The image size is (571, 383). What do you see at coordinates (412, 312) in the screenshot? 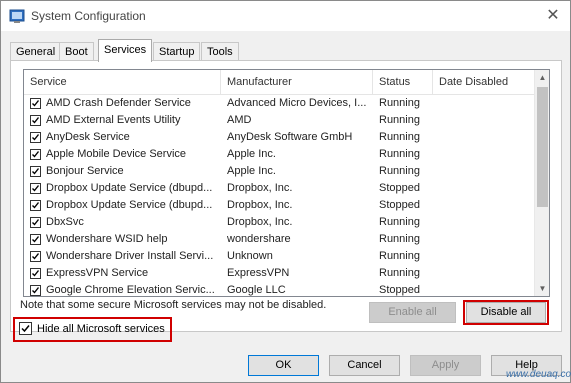
I see `enable-all-button: Enable all` at bounding box center [412, 312].